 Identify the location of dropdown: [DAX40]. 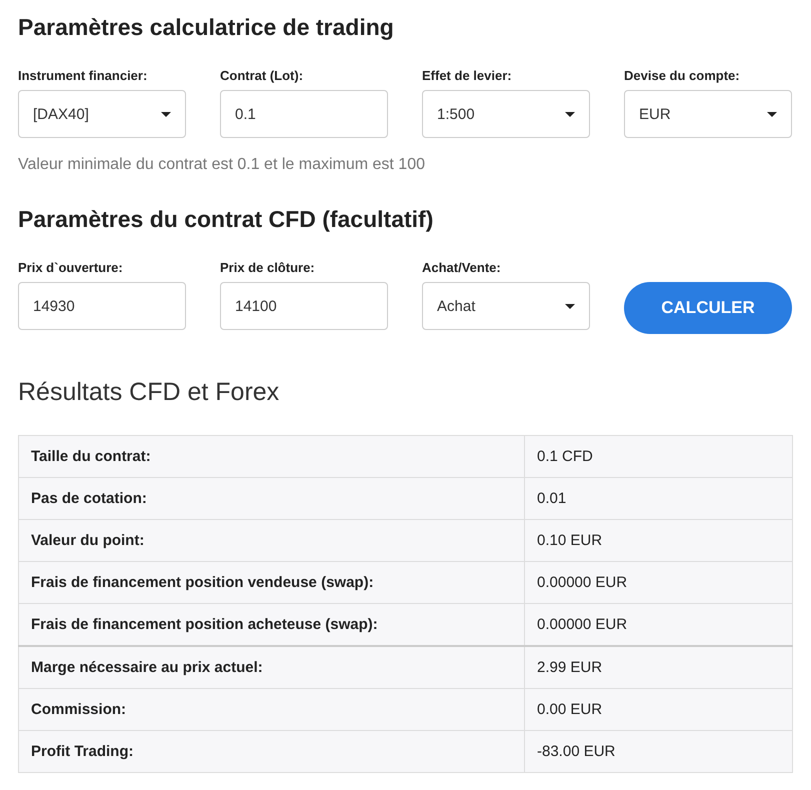
(102, 114).